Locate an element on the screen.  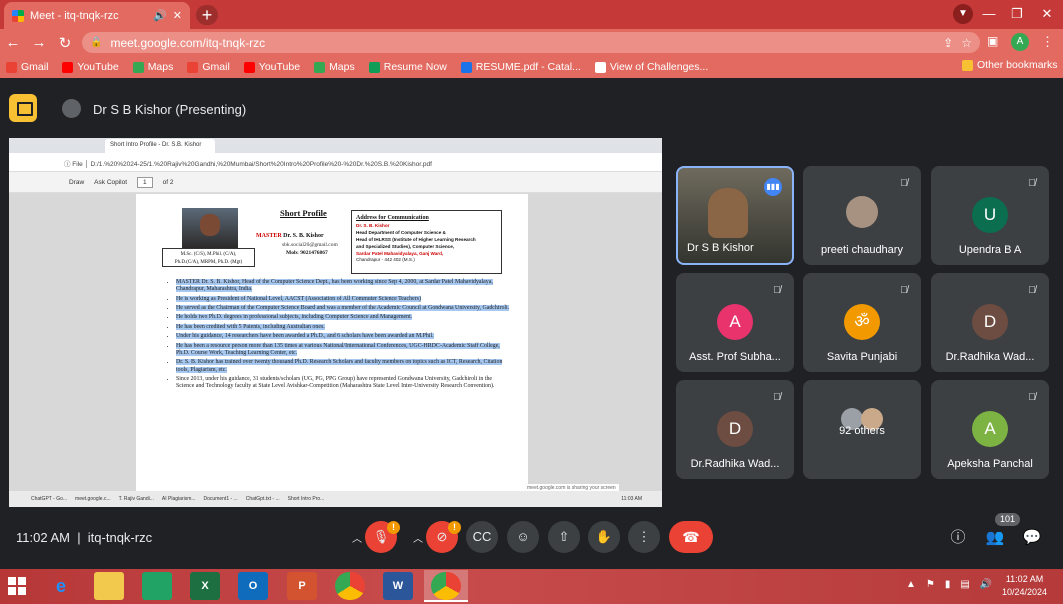
other-bookmarks: Other bookmarks is located at coordinates (1010, 65).